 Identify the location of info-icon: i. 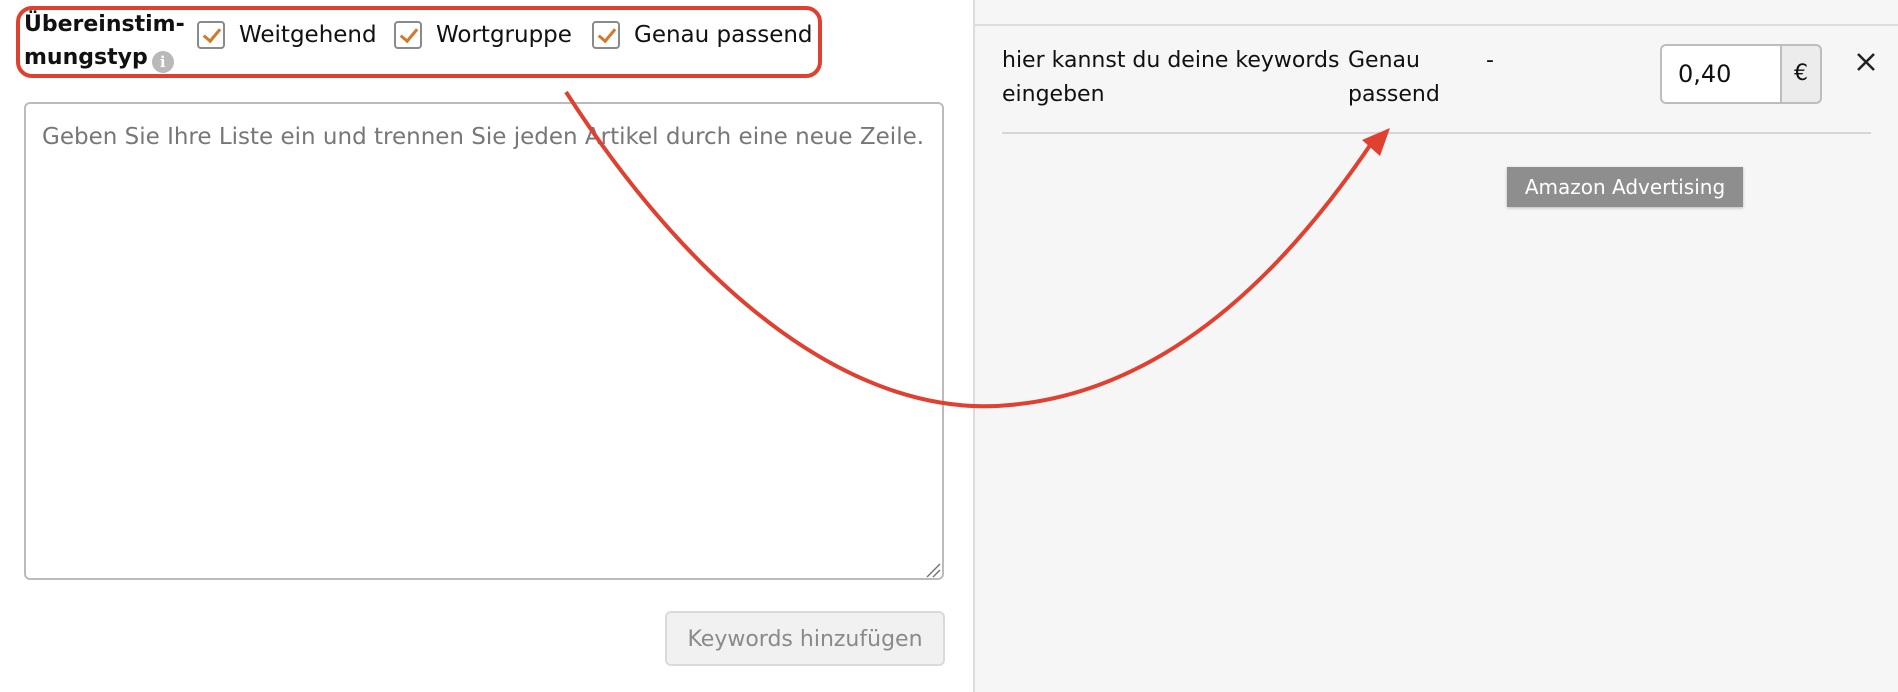
(162, 62).